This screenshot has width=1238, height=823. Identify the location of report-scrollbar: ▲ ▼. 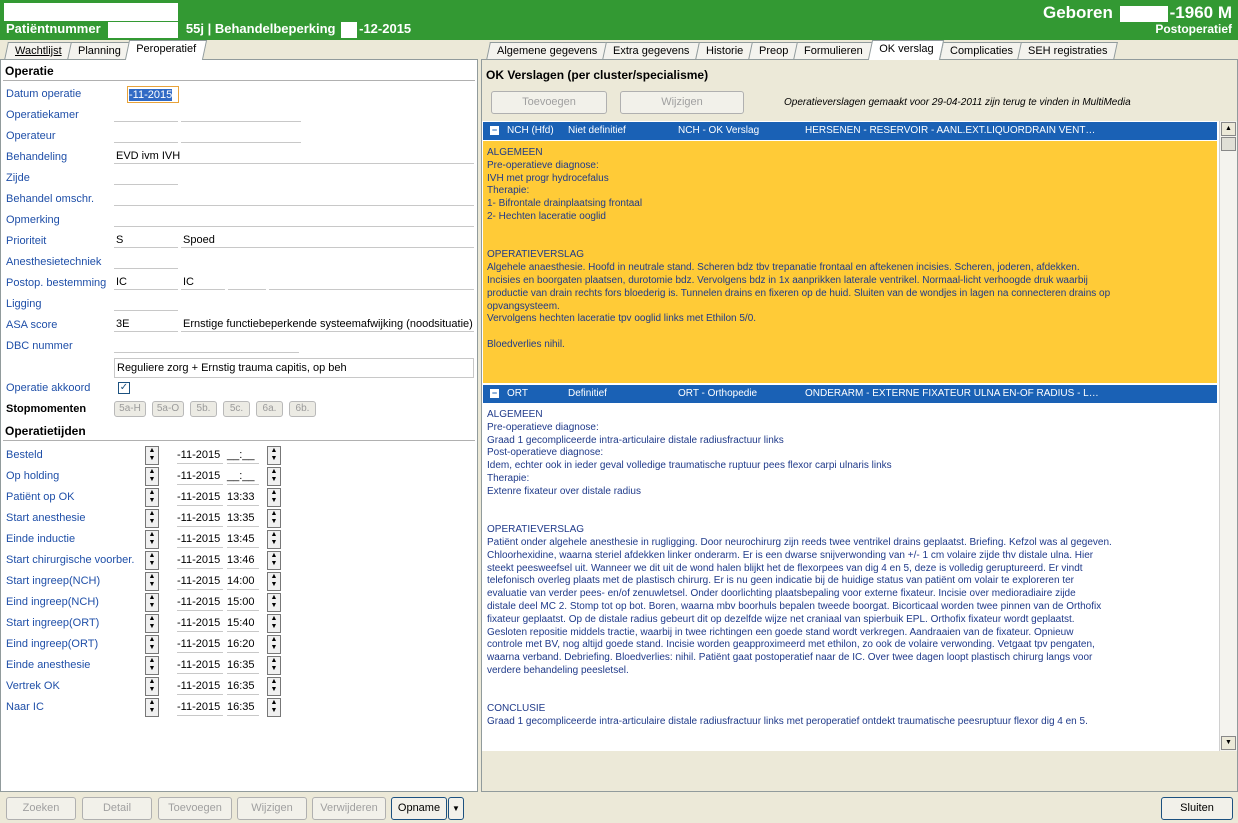
(1228, 436).